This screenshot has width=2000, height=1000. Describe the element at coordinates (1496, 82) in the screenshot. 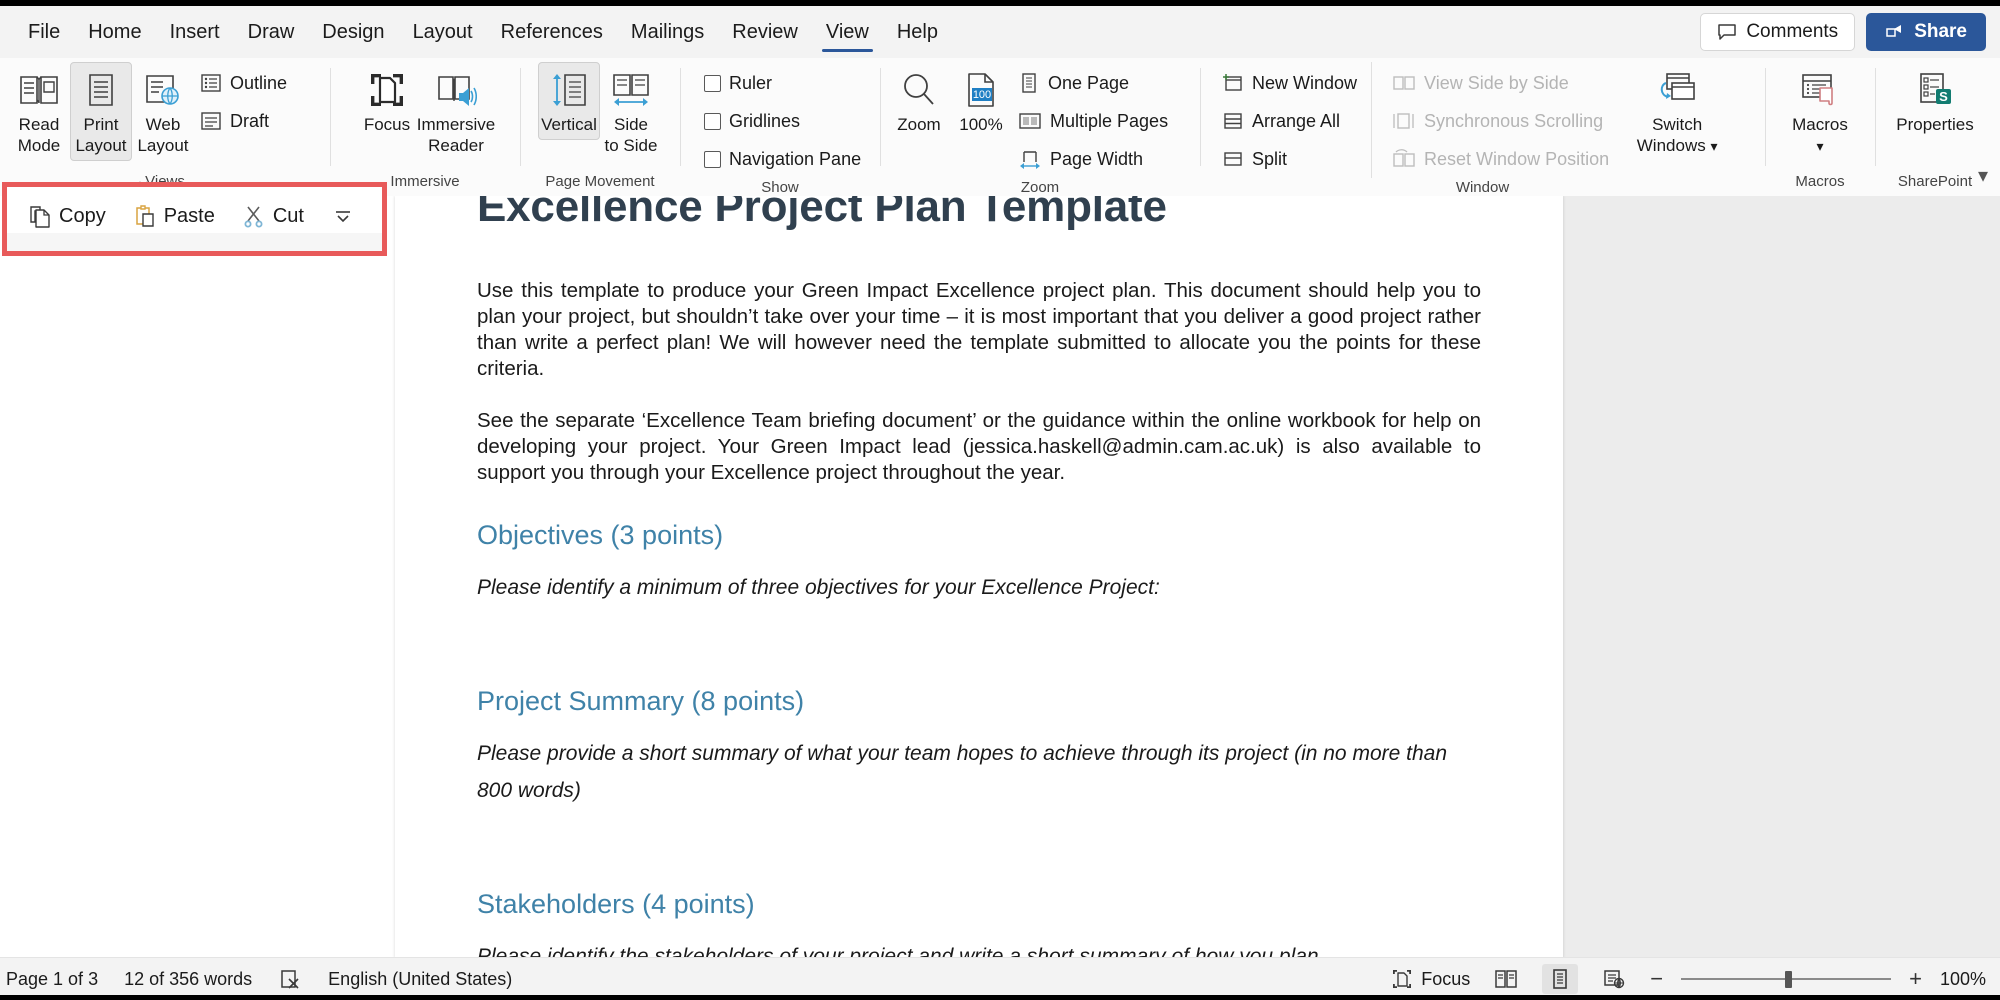

I see `view-side-by-side-label: View Side by Side` at that location.